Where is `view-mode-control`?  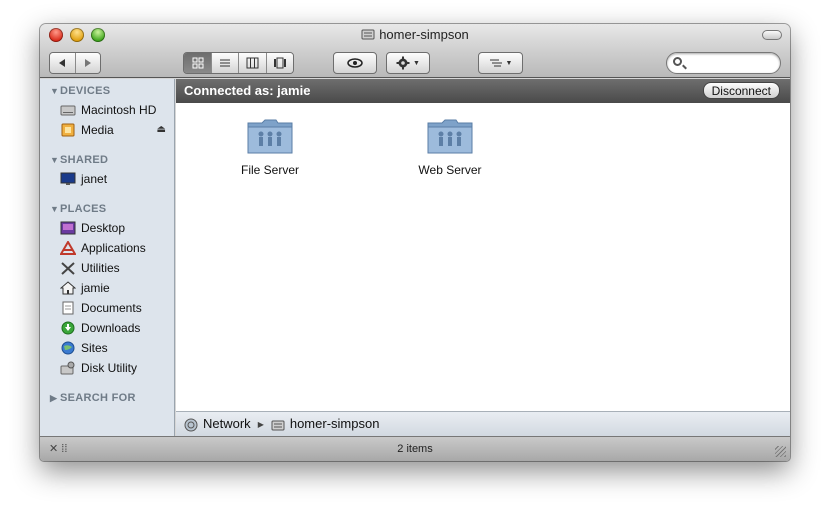 view-mode-control is located at coordinates (238, 63).